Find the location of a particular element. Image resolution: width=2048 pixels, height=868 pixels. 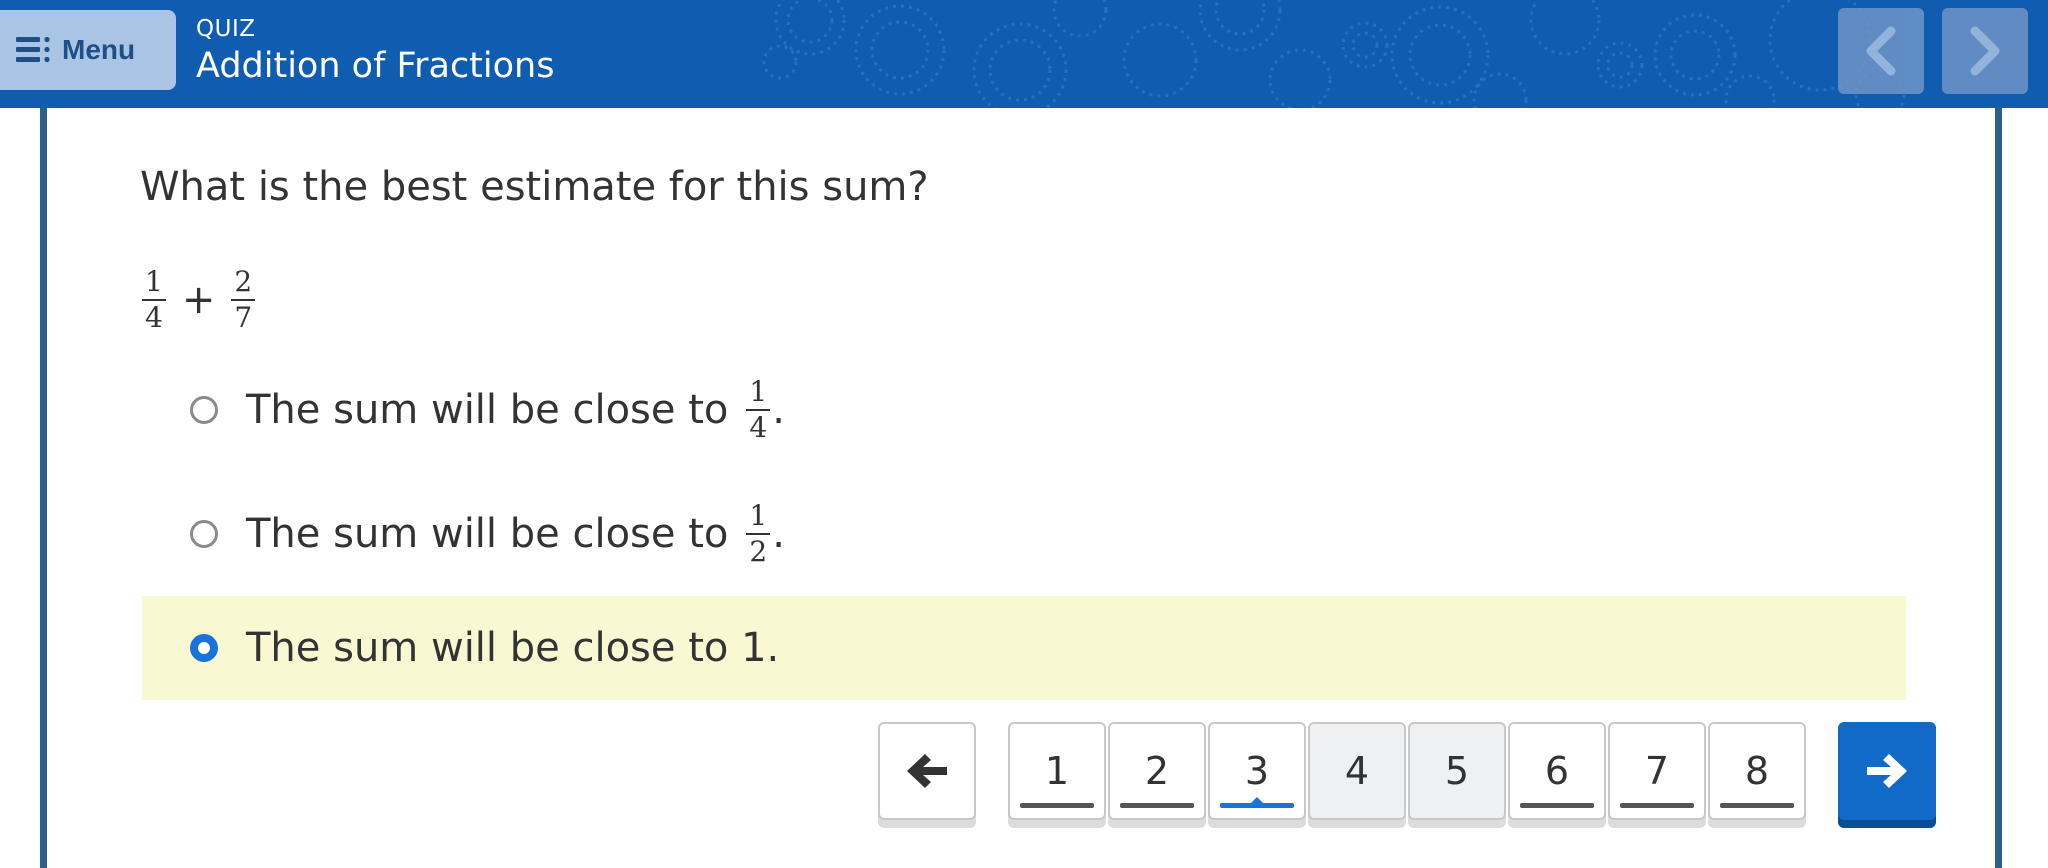

answer-fraction: 1 2 is located at coordinates (758, 535).